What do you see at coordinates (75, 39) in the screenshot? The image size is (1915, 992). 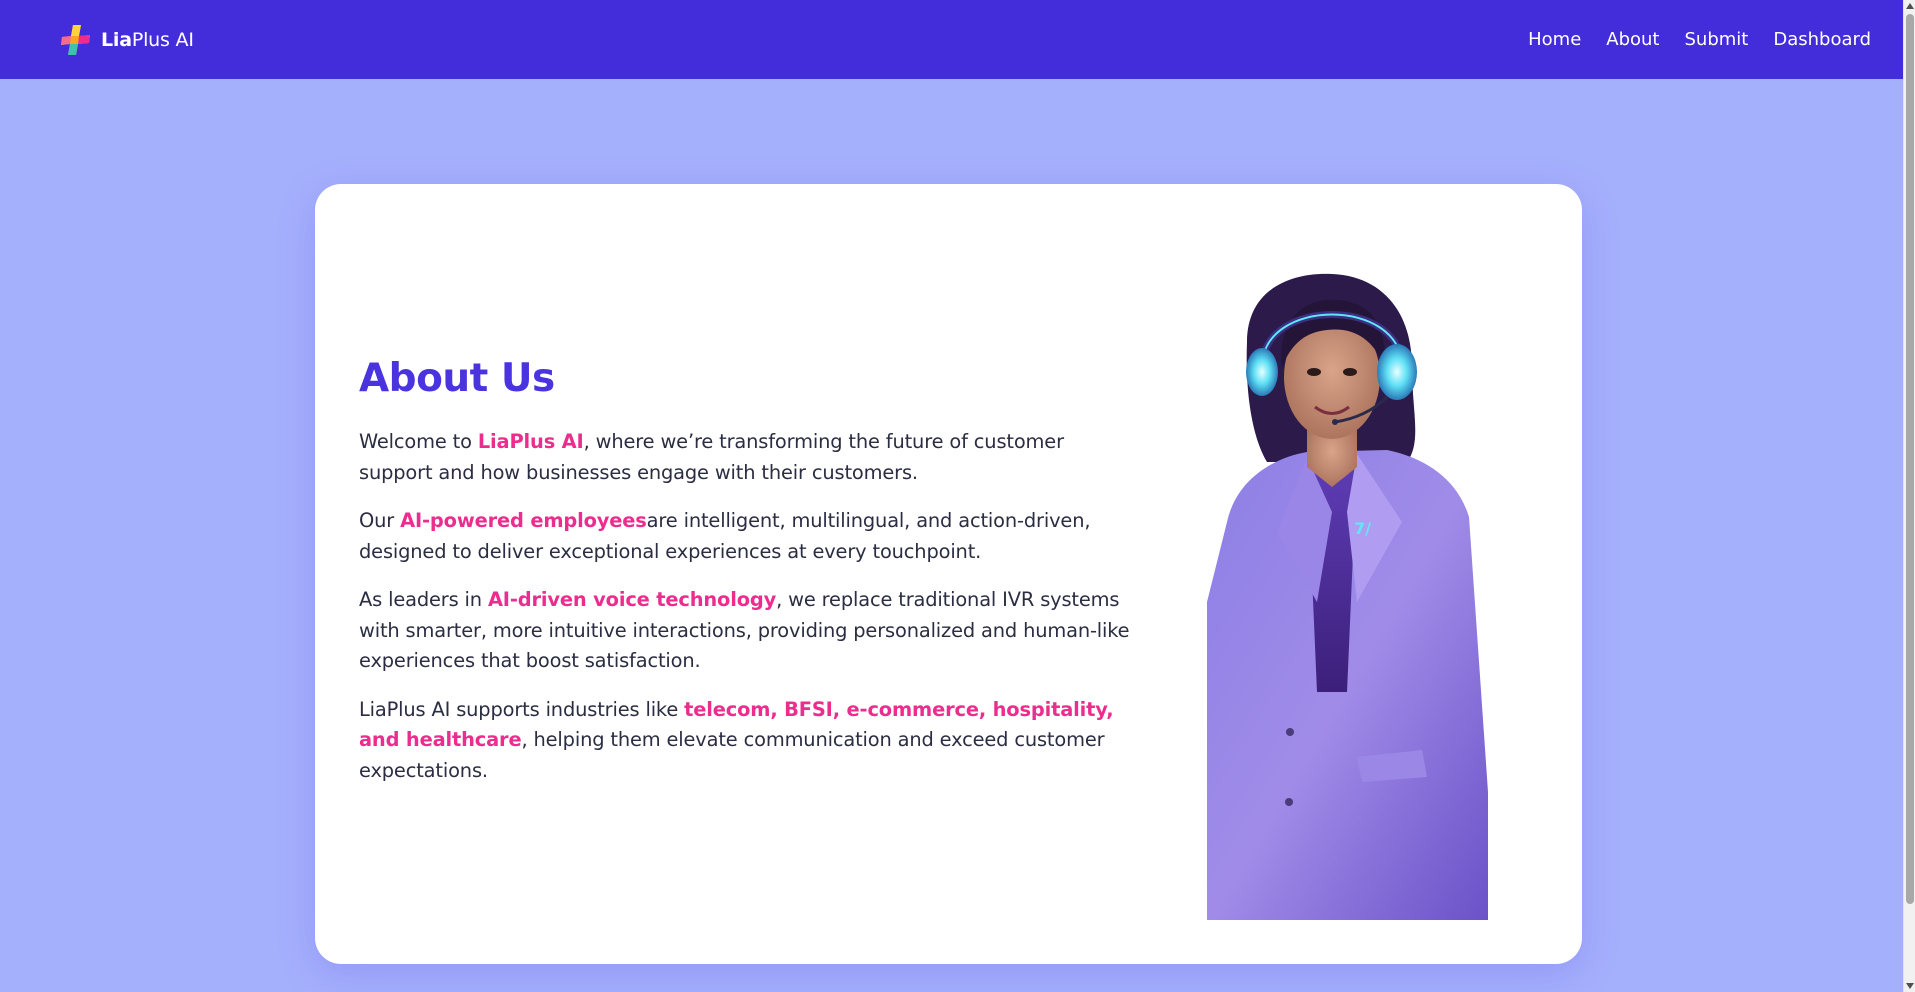 I see `liaplus-logo-icon` at bounding box center [75, 39].